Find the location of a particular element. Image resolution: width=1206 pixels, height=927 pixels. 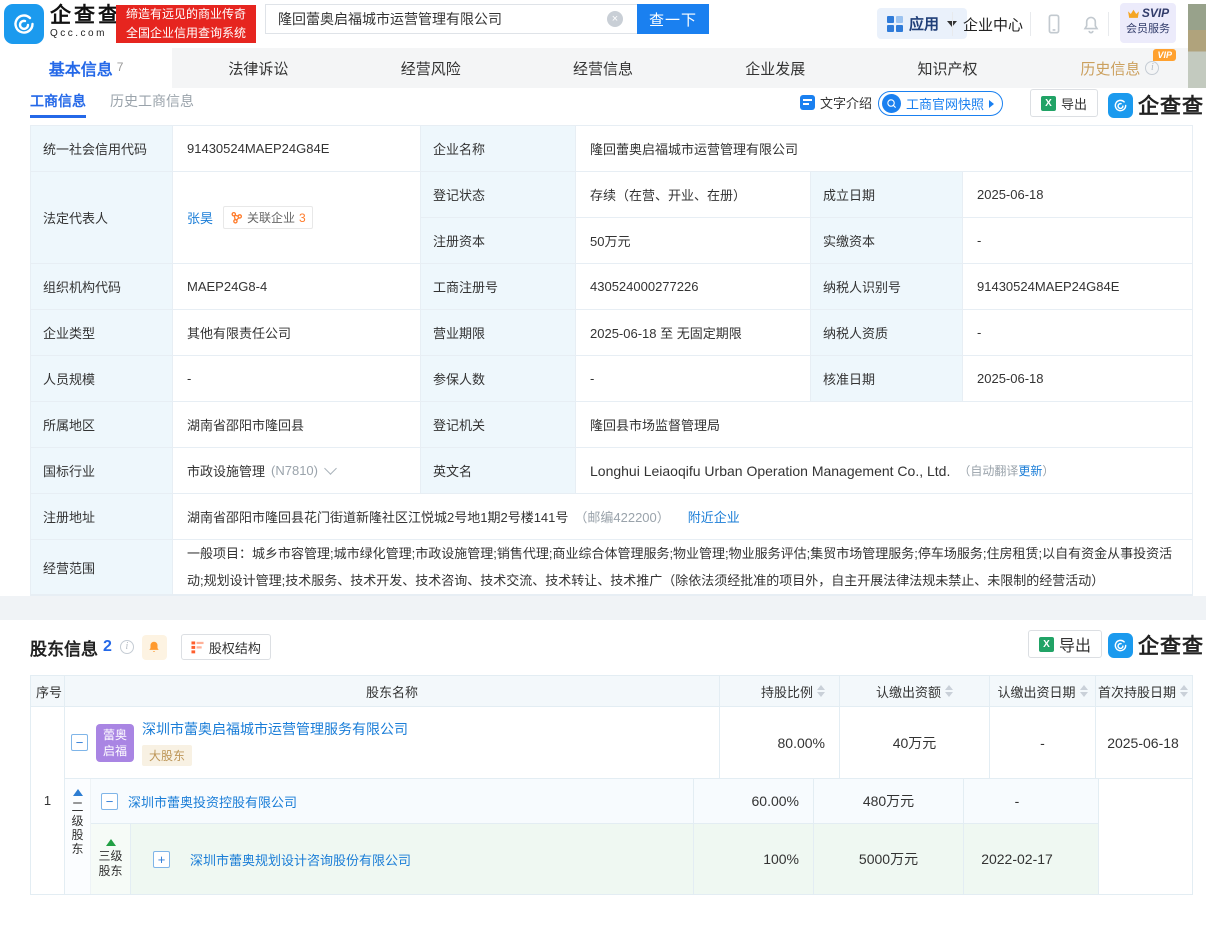

qcc-logo-text: 企查查 Qcc.com is located at coordinates (86, 21).